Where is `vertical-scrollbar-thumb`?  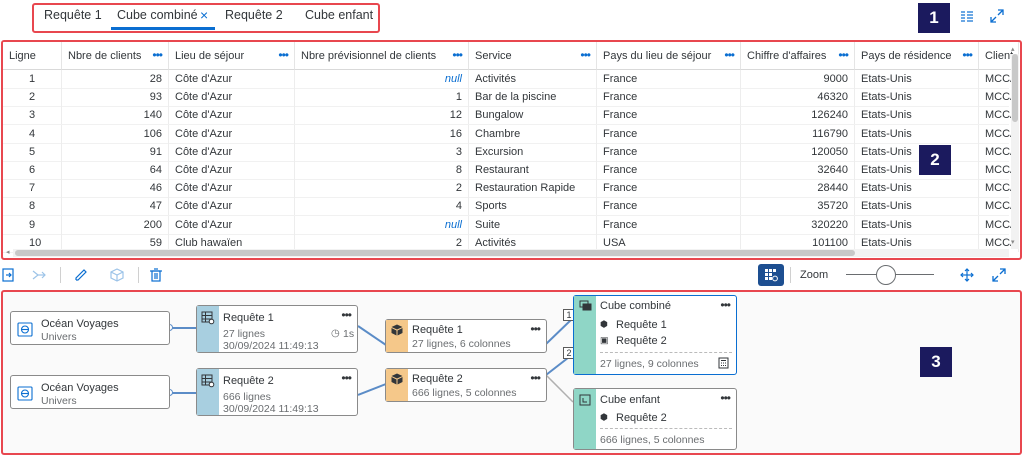
vertical-scrollbar-thumb is located at coordinates (1015, 88).